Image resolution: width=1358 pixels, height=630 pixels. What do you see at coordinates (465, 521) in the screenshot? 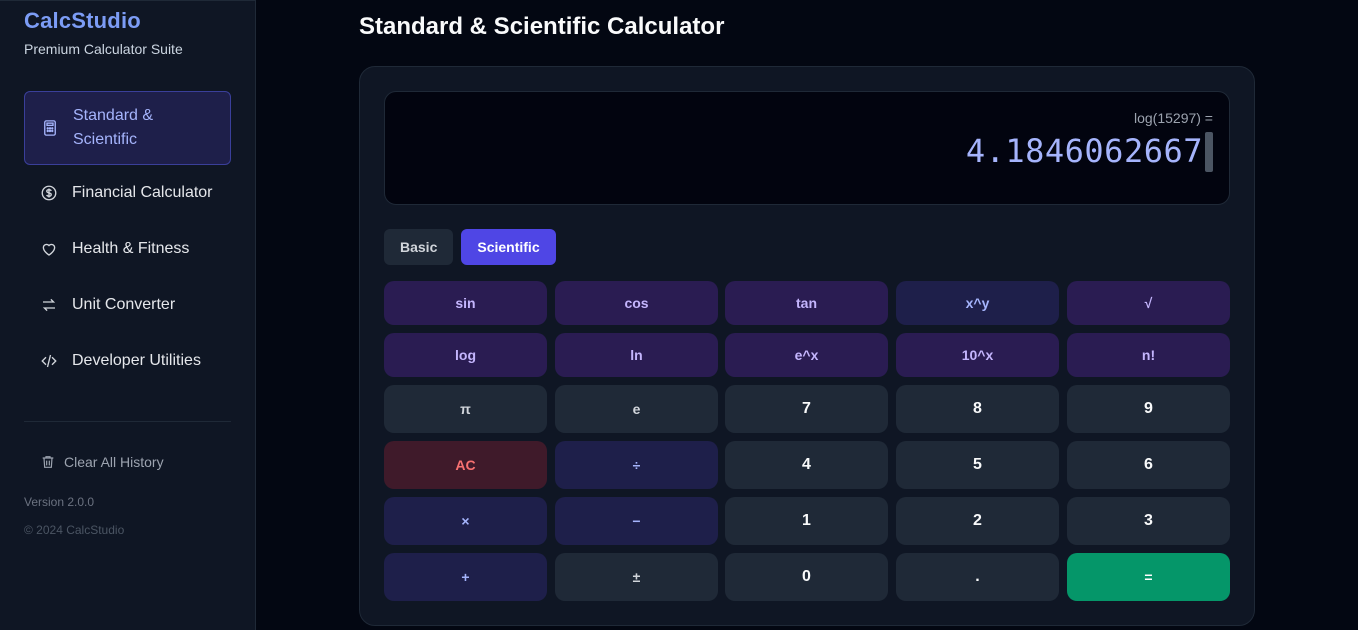
I see `key-multiply: ×` at bounding box center [465, 521].